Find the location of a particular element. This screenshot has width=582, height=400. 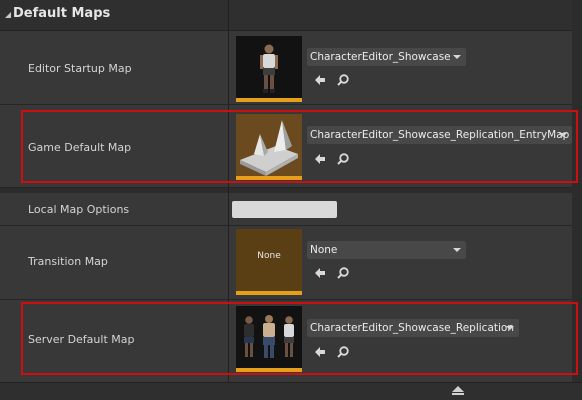

row-separator is located at coordinates (291, 190).